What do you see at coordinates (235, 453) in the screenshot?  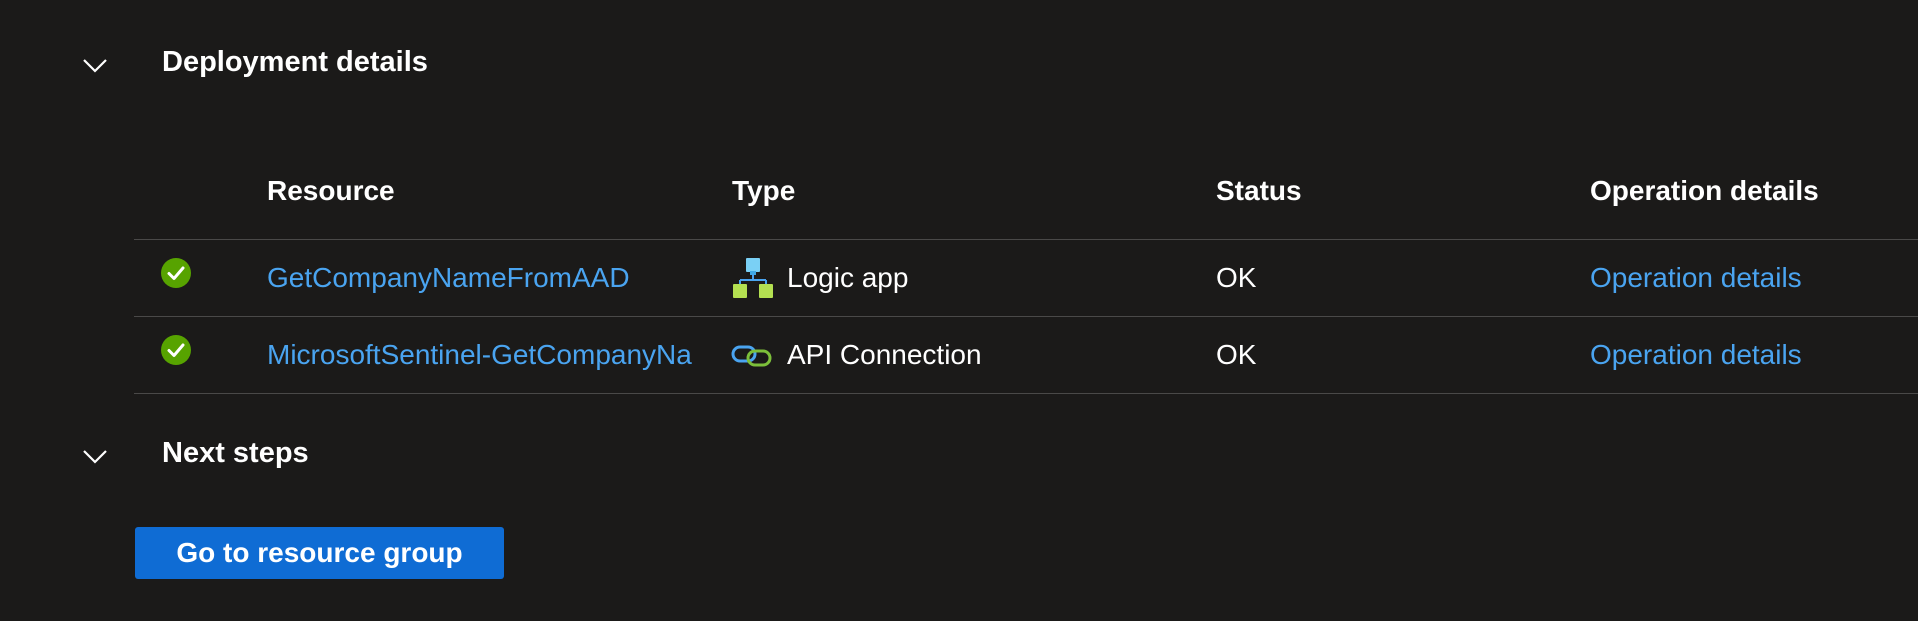 I see `next-steps-title: Next steps` at bounding box center [235, 453].